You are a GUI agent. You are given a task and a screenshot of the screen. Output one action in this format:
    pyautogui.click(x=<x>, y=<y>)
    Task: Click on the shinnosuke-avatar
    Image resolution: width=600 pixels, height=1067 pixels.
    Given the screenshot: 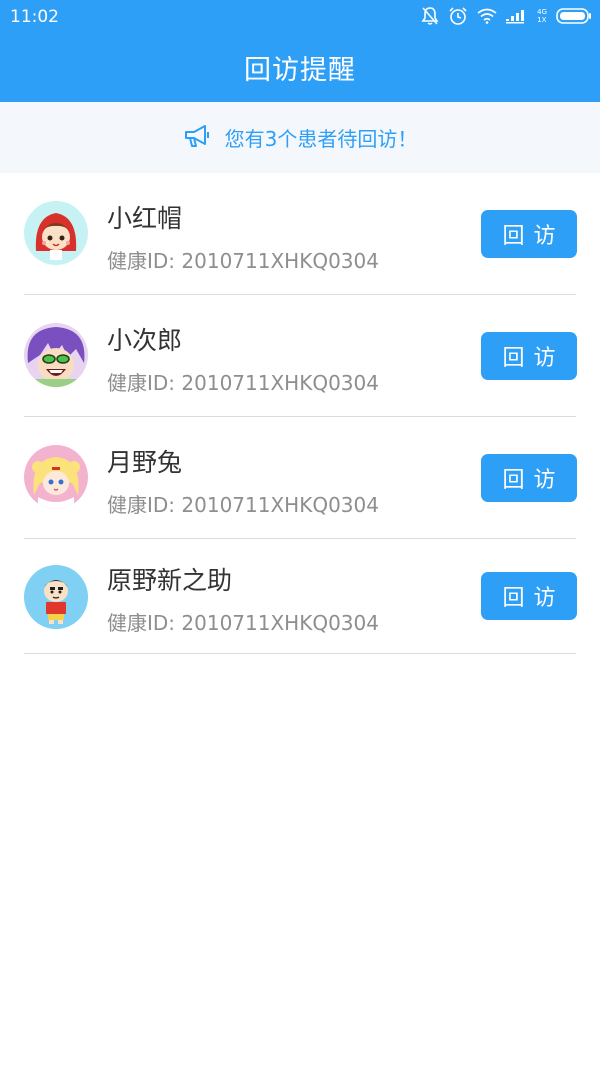 What is the action you would take?
    pyautogui.click(x=56, y=597)
    